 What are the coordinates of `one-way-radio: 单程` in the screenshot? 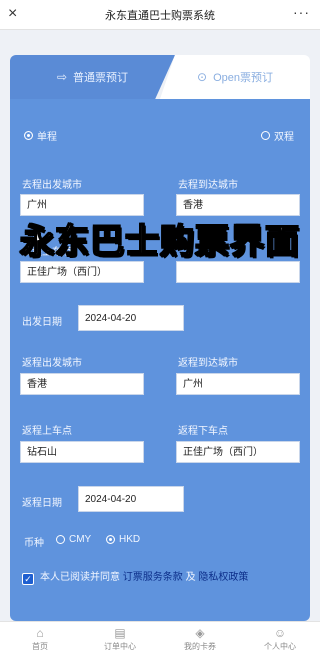 It's located at (40, 135).